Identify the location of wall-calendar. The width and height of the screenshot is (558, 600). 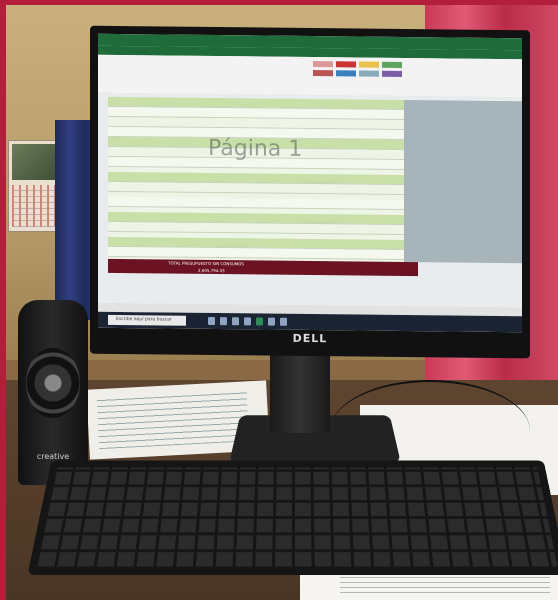
(34, 186).